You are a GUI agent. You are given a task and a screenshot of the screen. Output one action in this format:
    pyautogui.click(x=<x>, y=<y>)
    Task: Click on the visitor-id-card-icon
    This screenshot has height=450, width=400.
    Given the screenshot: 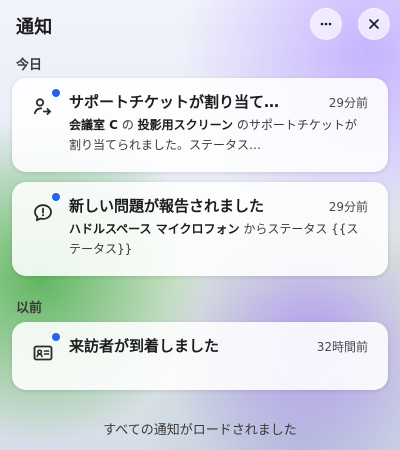 What is the action you would take?
    pyautogui.click(x=43, y=353)
    